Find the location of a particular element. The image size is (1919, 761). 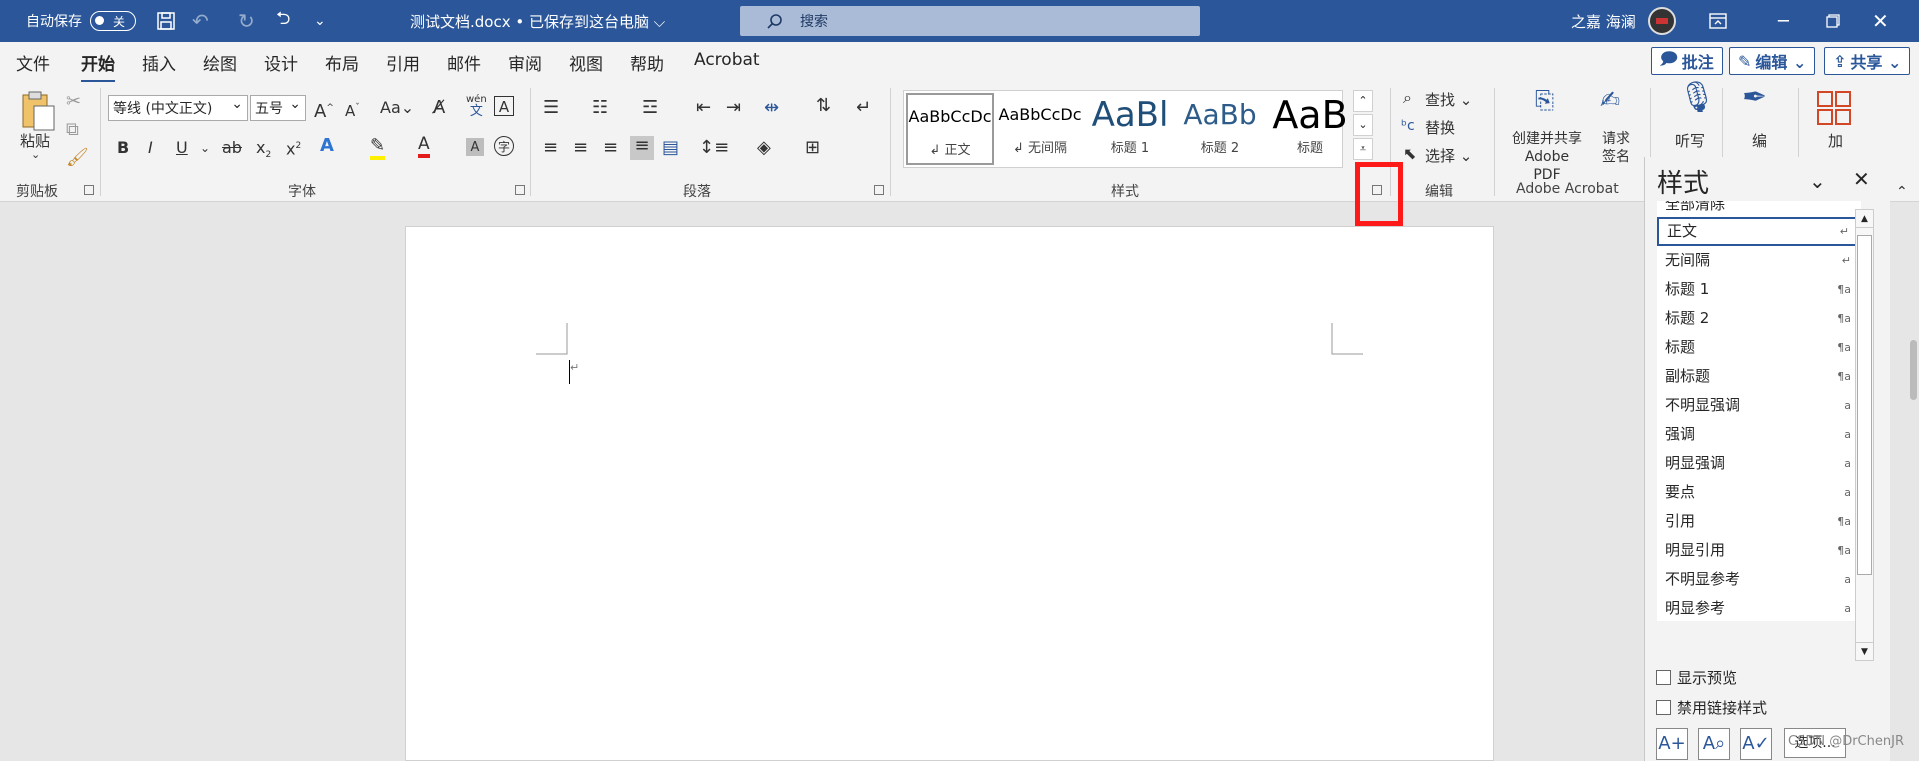

styles-list-item: 引用 ¶a is located at coordinates (1759, 521).